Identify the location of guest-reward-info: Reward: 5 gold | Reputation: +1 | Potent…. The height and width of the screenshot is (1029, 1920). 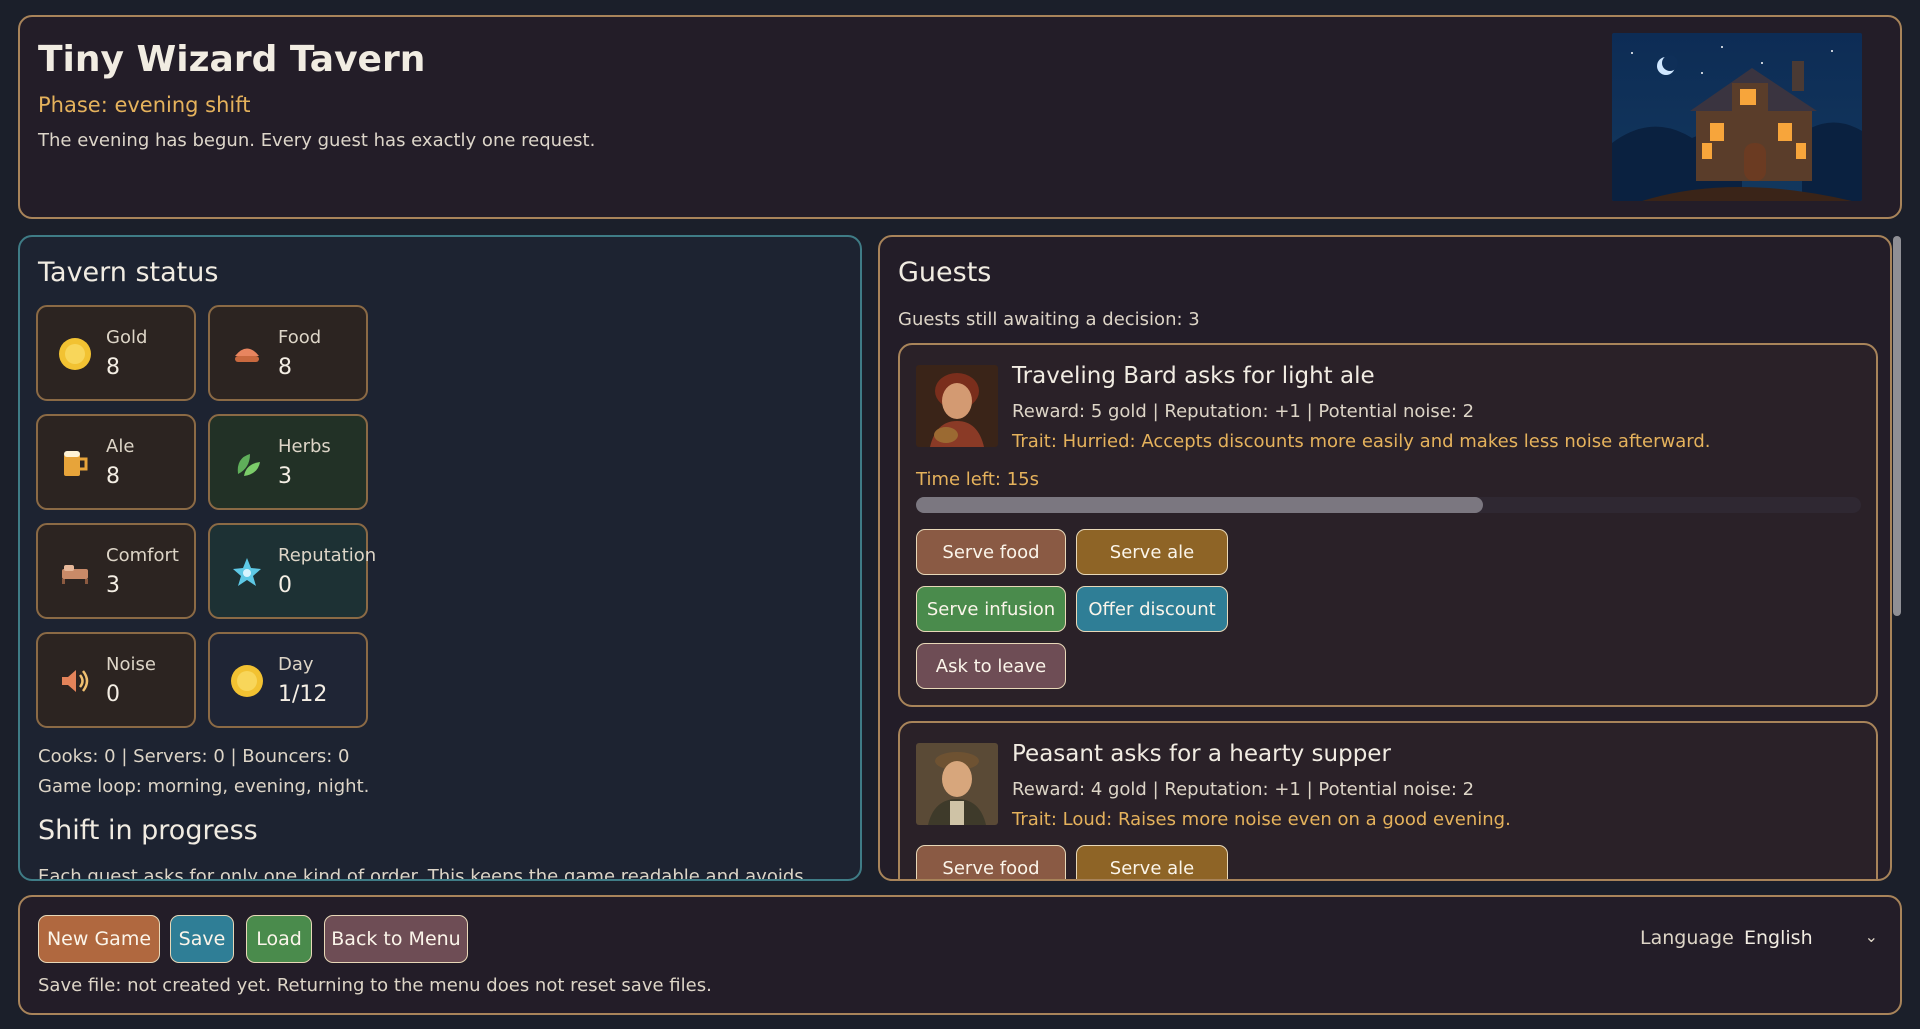
(1243, 411).